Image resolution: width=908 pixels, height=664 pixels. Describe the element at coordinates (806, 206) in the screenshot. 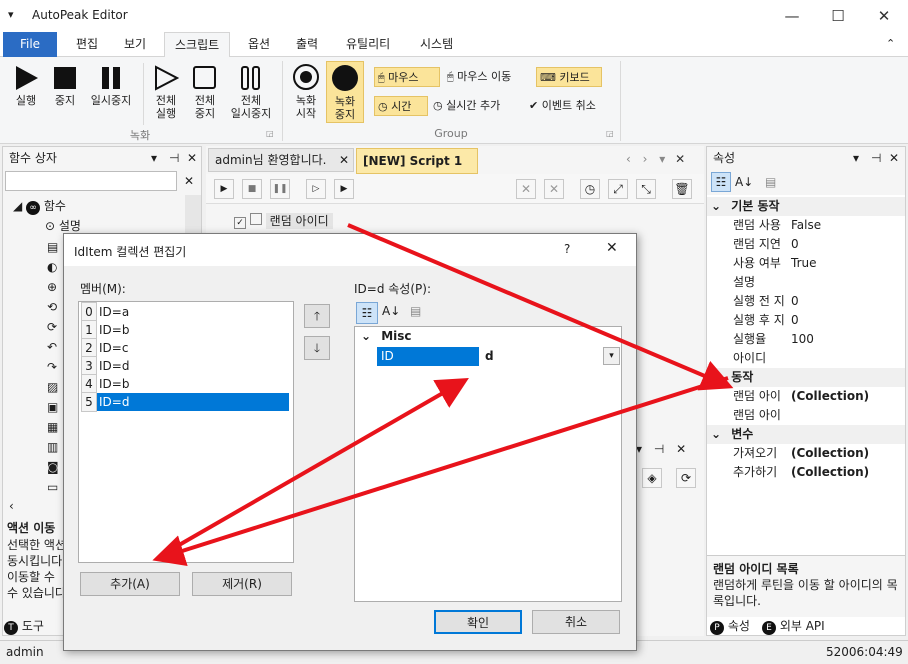

I see `props-section: ⌄ 기본 동작` at that location.